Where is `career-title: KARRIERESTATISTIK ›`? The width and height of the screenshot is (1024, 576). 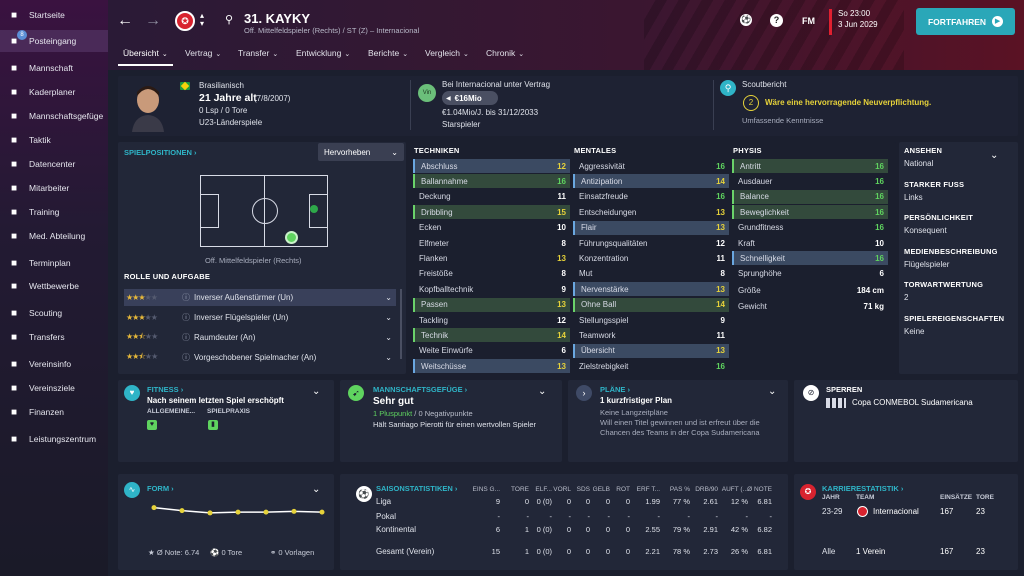 career-title: KARRIERESTATISTIK › is located at coordinates (862, 488).